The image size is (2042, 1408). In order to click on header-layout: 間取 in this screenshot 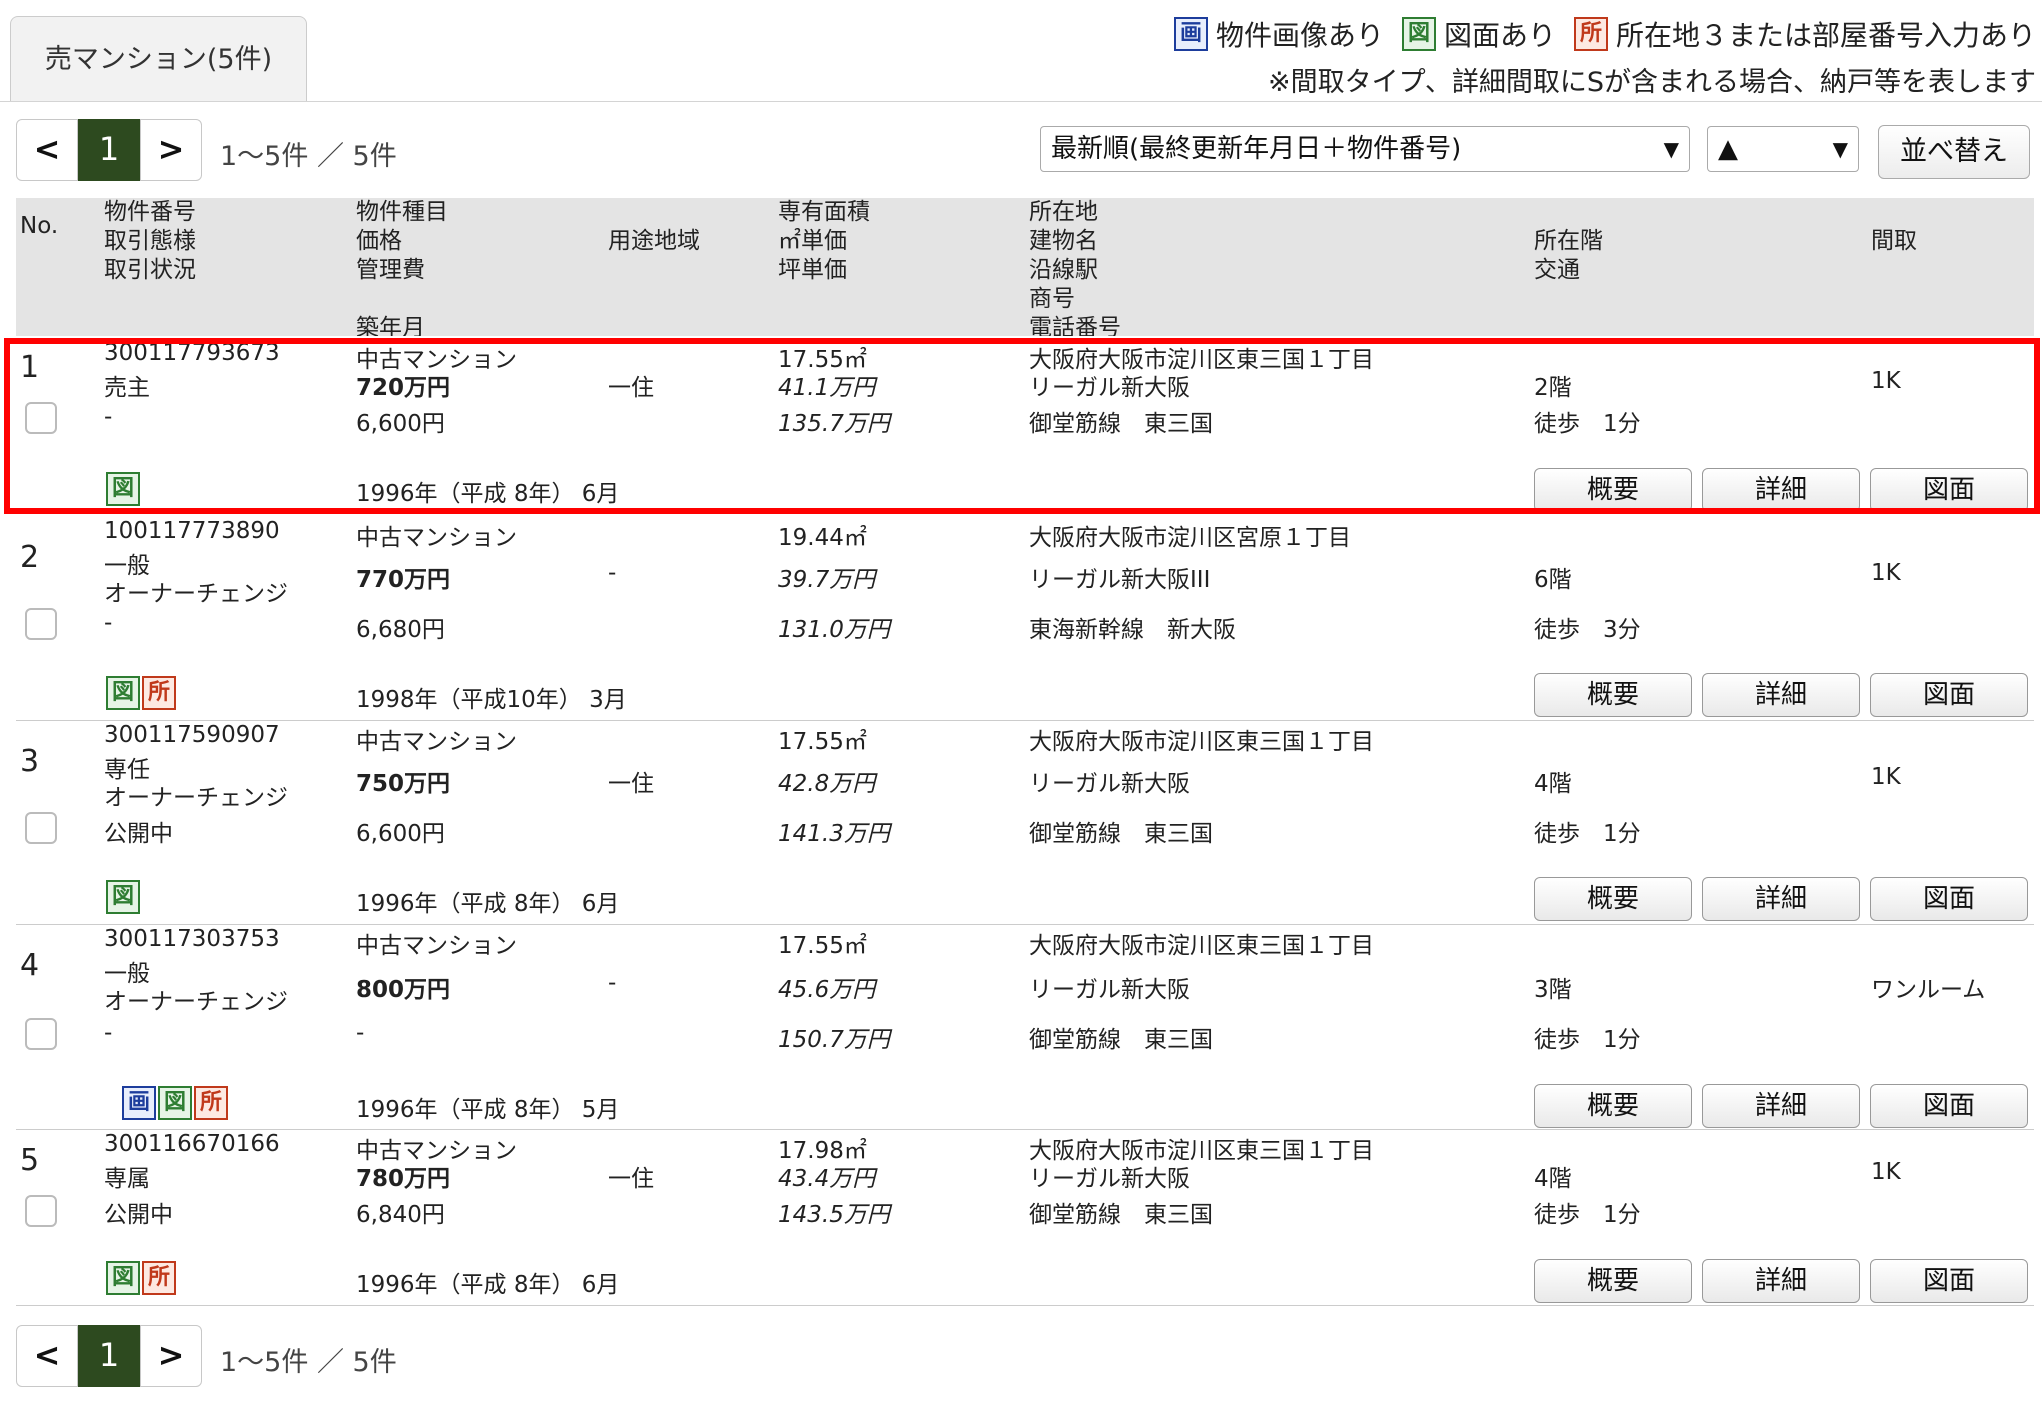, I will do `click(1894, 241)`.